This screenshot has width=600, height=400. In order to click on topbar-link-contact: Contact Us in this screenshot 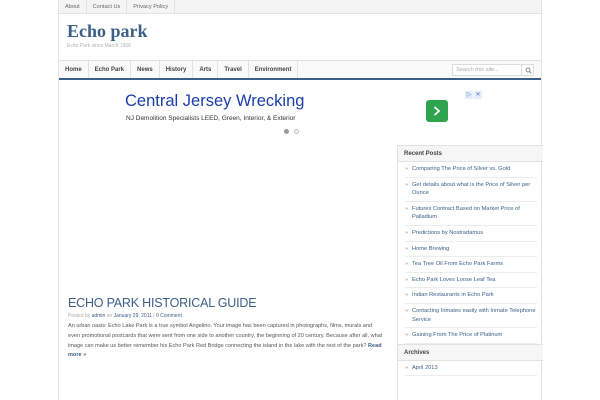, I will do `click(107, 6)`.